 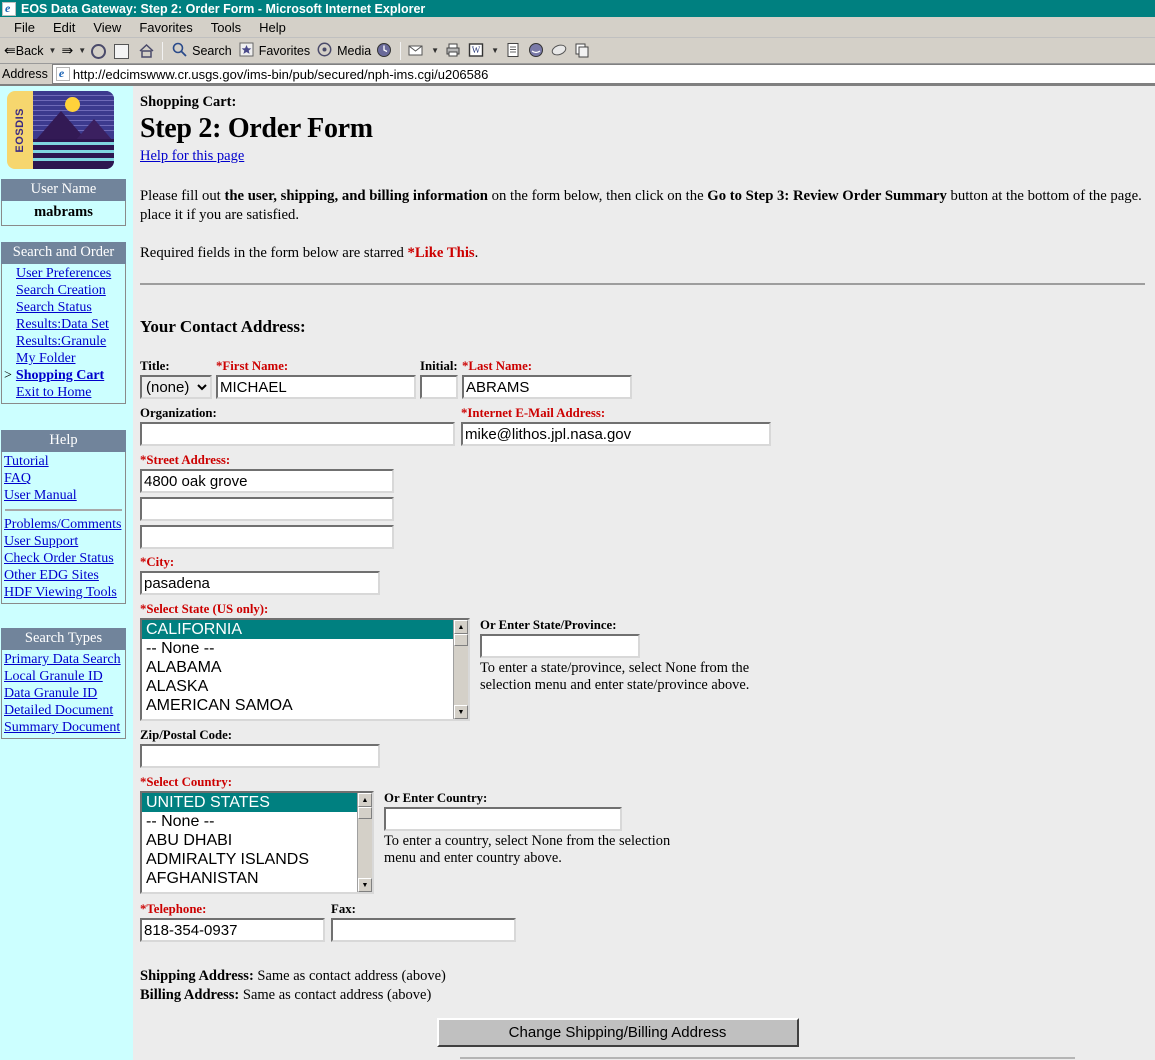 What do you see at coordinates (200, 50) in the screenshot?
I see `search-button: Search` at bounding box center [200, 50].